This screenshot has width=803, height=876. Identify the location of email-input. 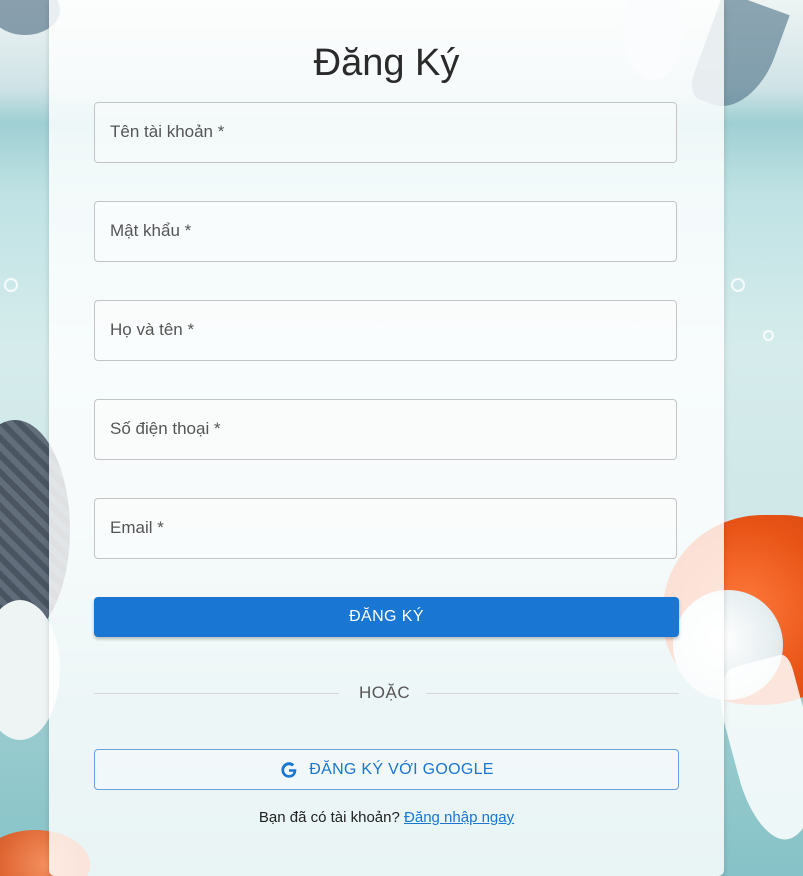
(385, 528).